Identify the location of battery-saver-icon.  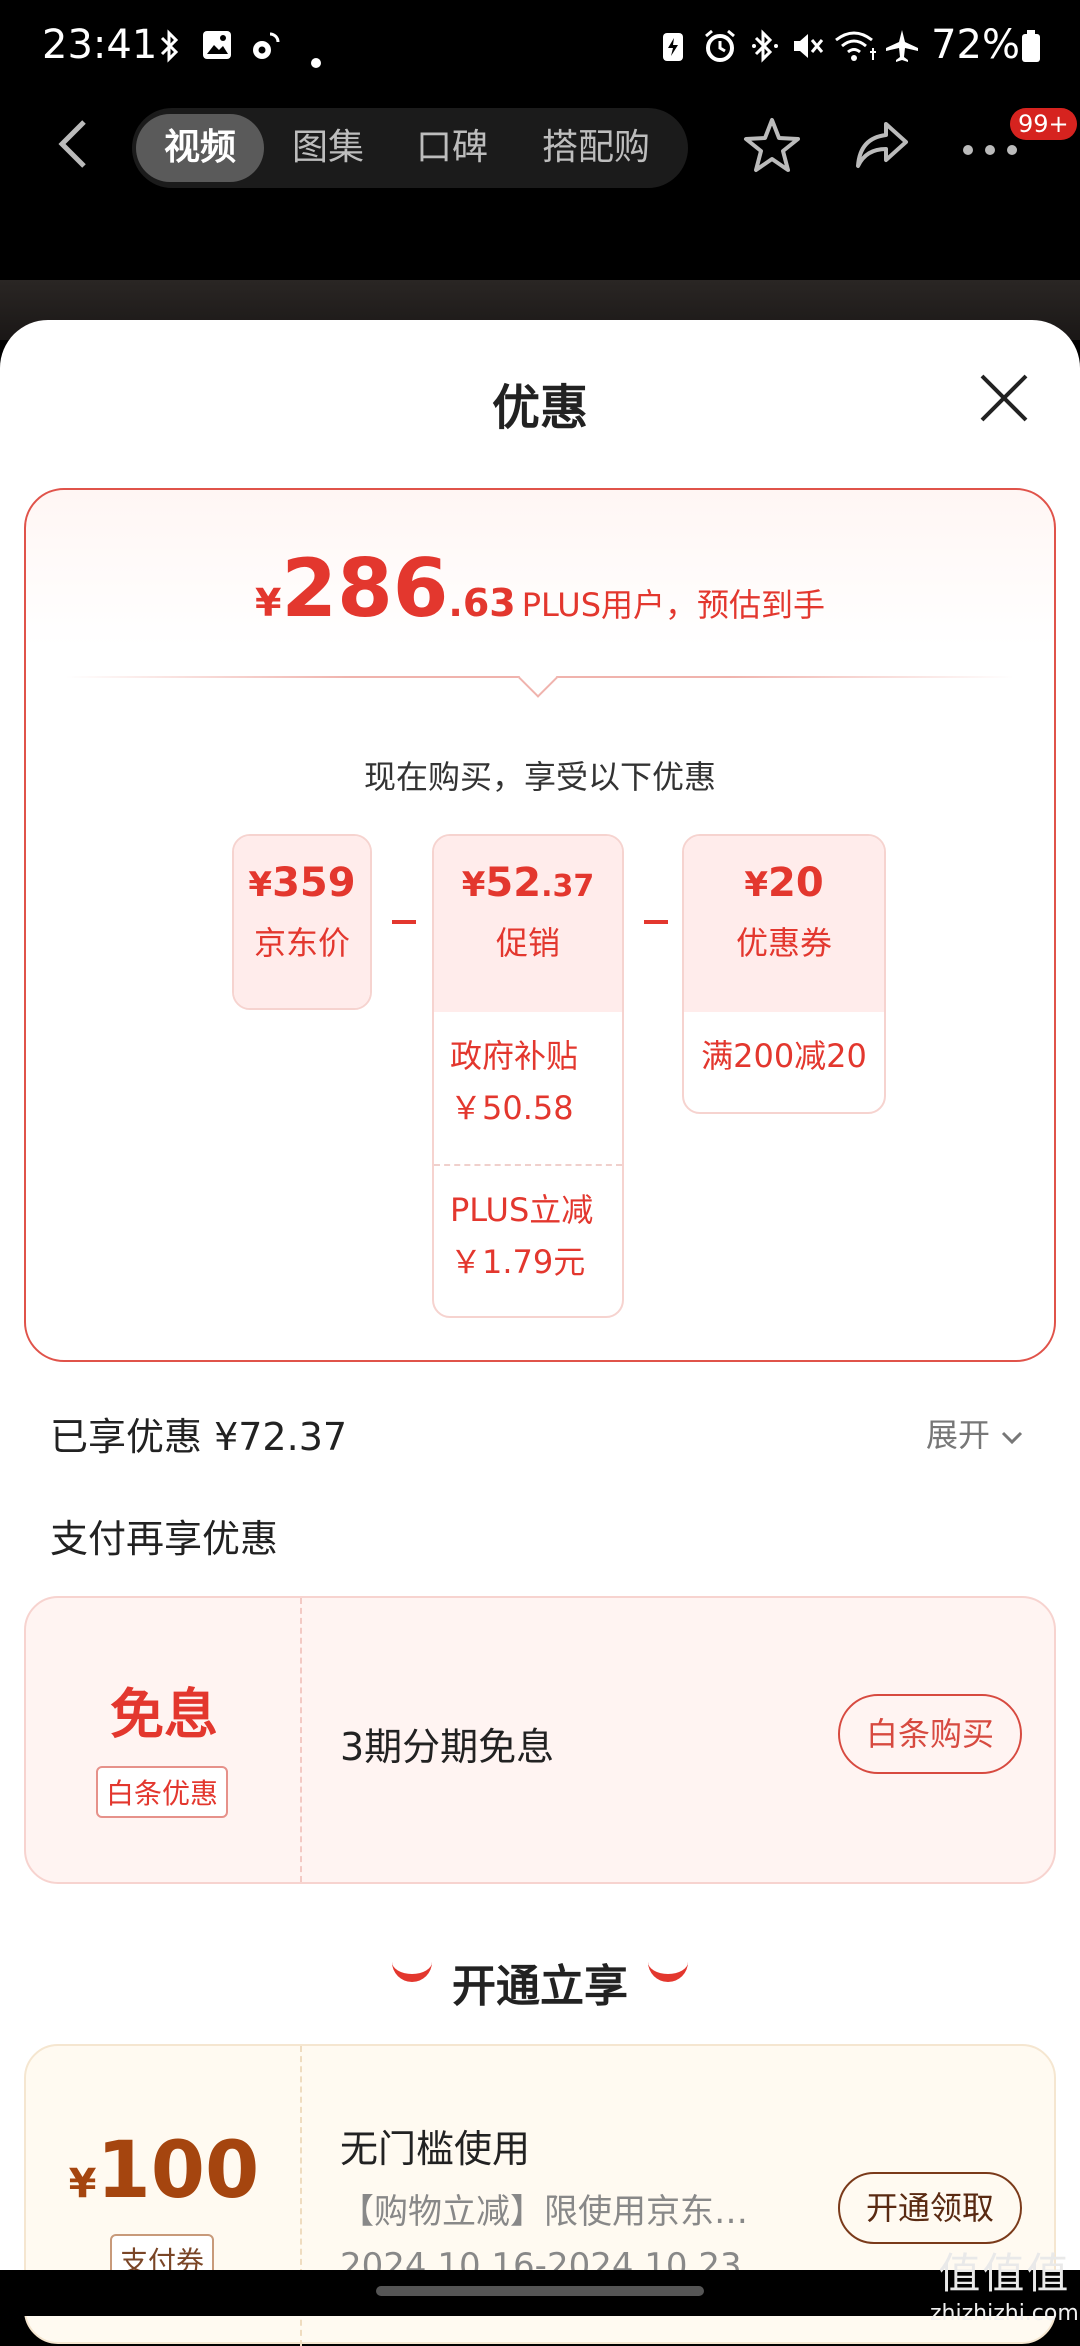
(673, 50).